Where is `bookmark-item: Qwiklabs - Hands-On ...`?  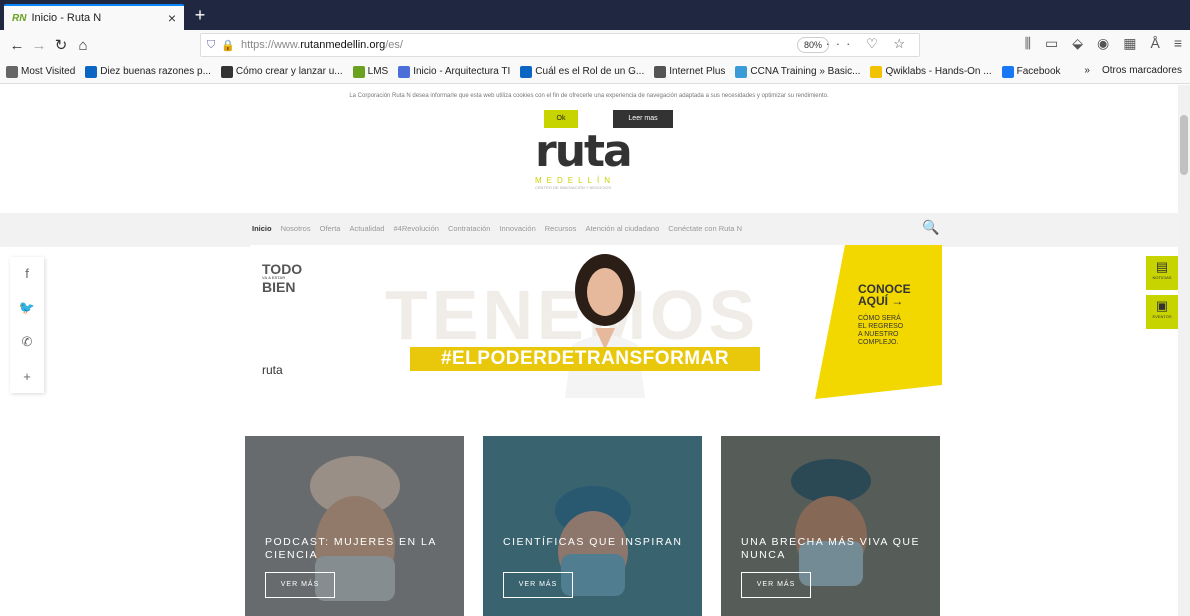 bookmark-item: Qwiklabs - Hands-On ... is located at coordinates (931, 71).